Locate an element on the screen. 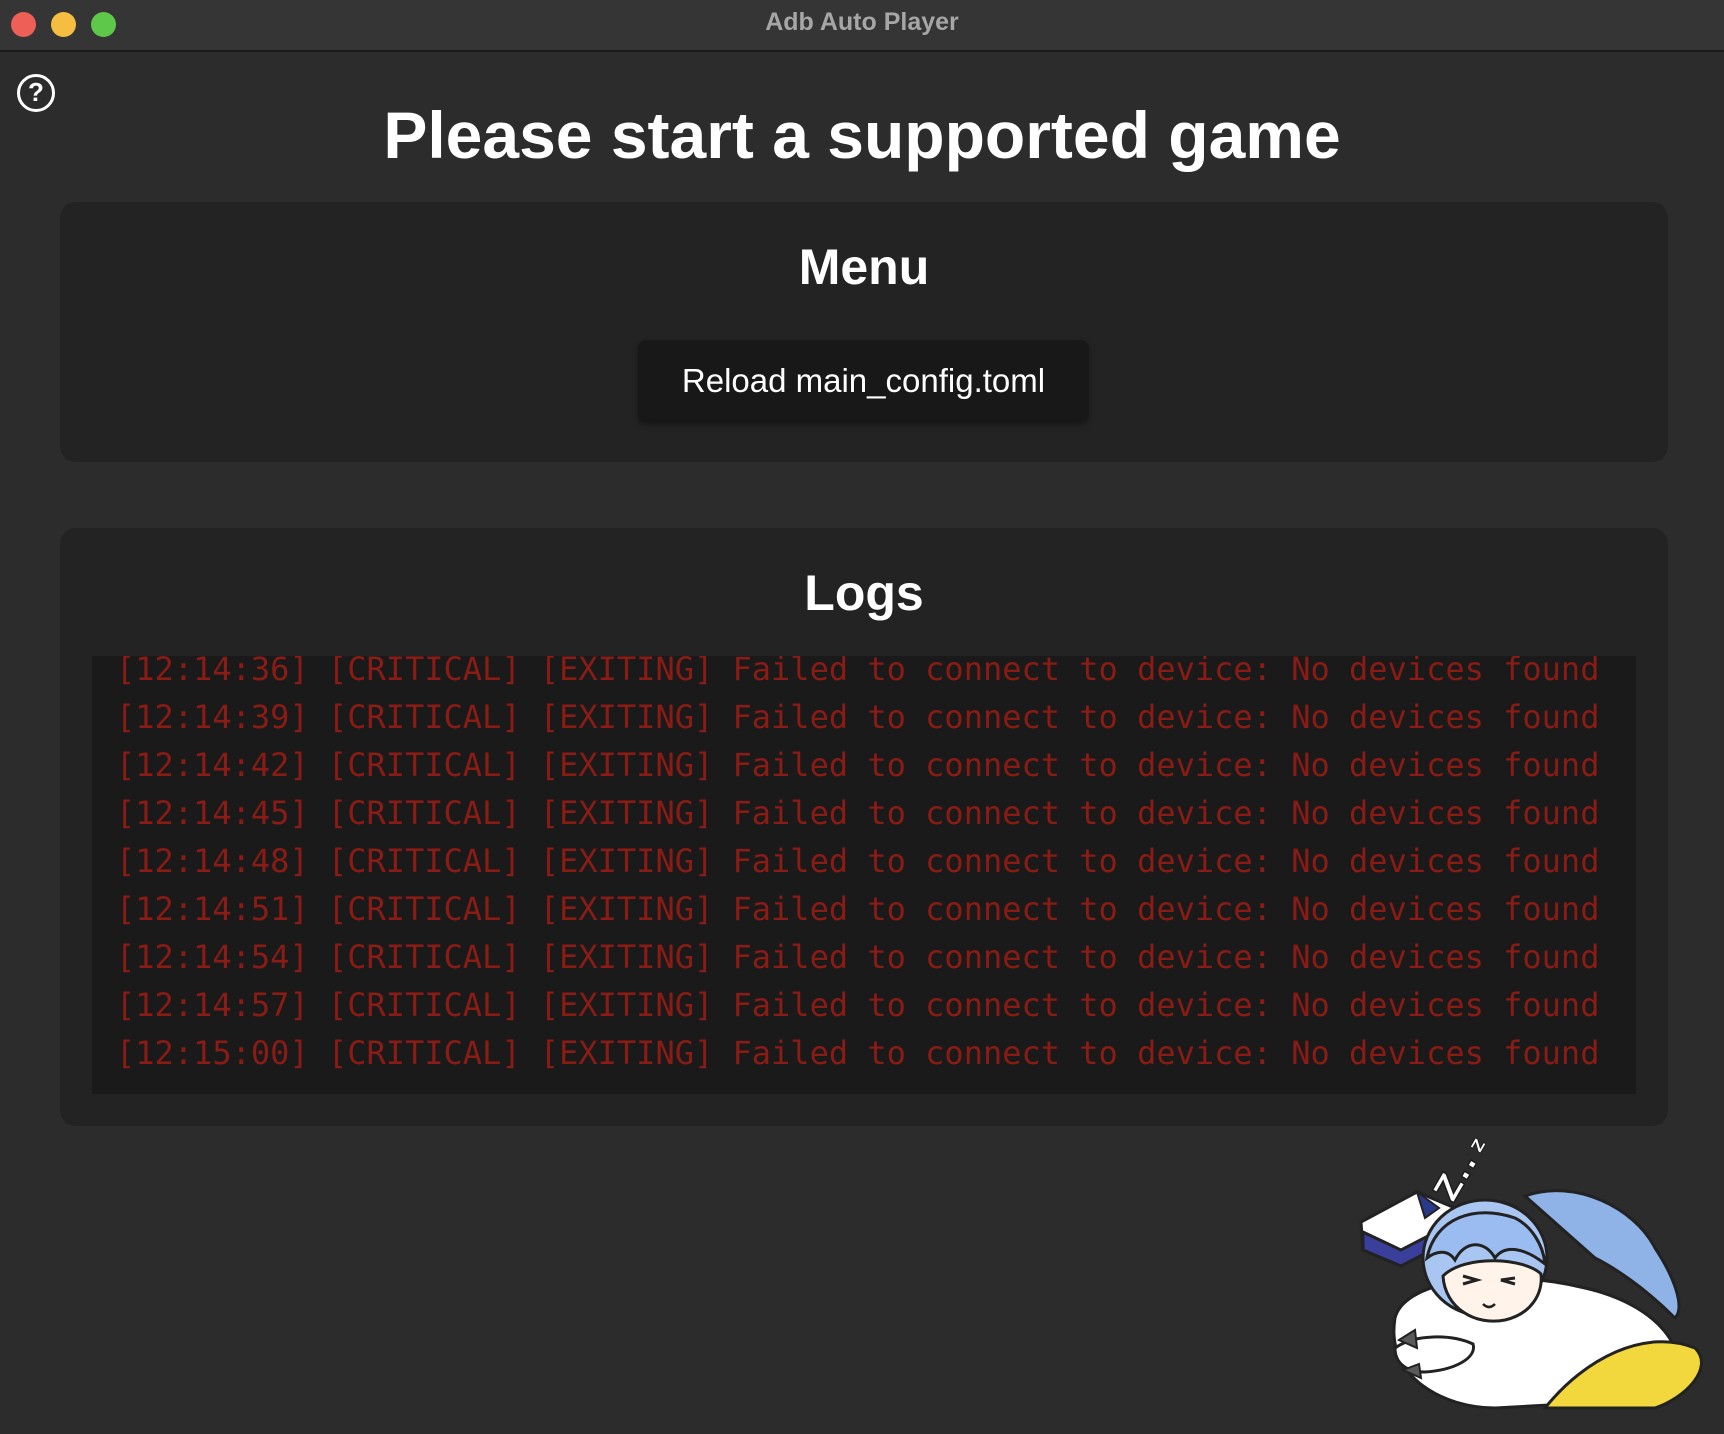 The image size is (1724, 1434). menu-title: Menu is located at coordinates (864, 267).